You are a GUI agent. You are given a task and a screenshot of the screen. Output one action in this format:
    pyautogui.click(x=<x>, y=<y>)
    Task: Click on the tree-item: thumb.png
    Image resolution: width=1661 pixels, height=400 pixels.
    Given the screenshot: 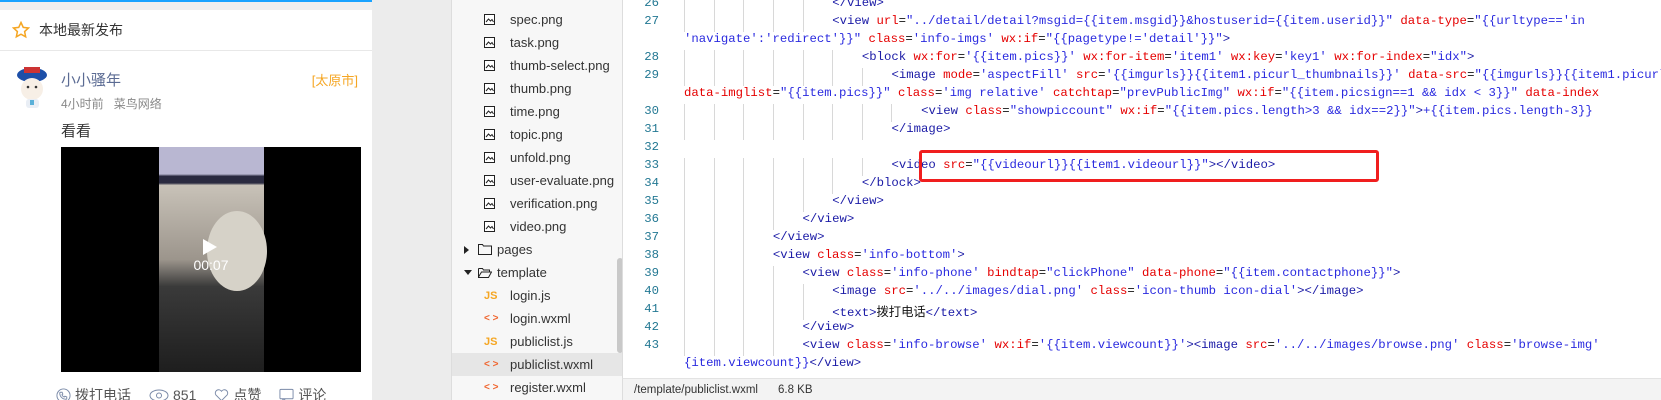 What is the action you would take?
    pyautogui.click(x=537, y=88)
    